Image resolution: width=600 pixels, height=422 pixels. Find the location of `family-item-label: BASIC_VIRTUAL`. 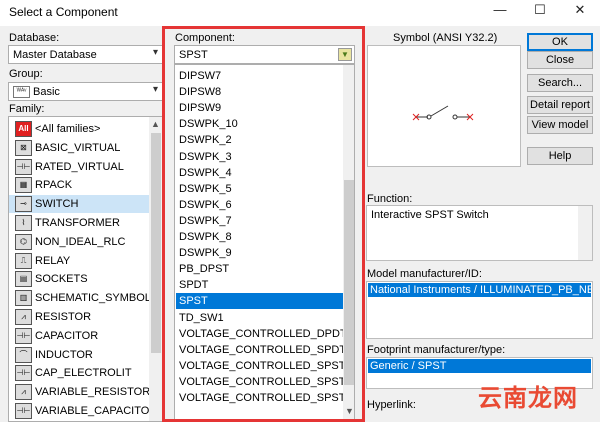

family-item-label: BASIC_VIRTUAL is located at coordinates (78, 147).